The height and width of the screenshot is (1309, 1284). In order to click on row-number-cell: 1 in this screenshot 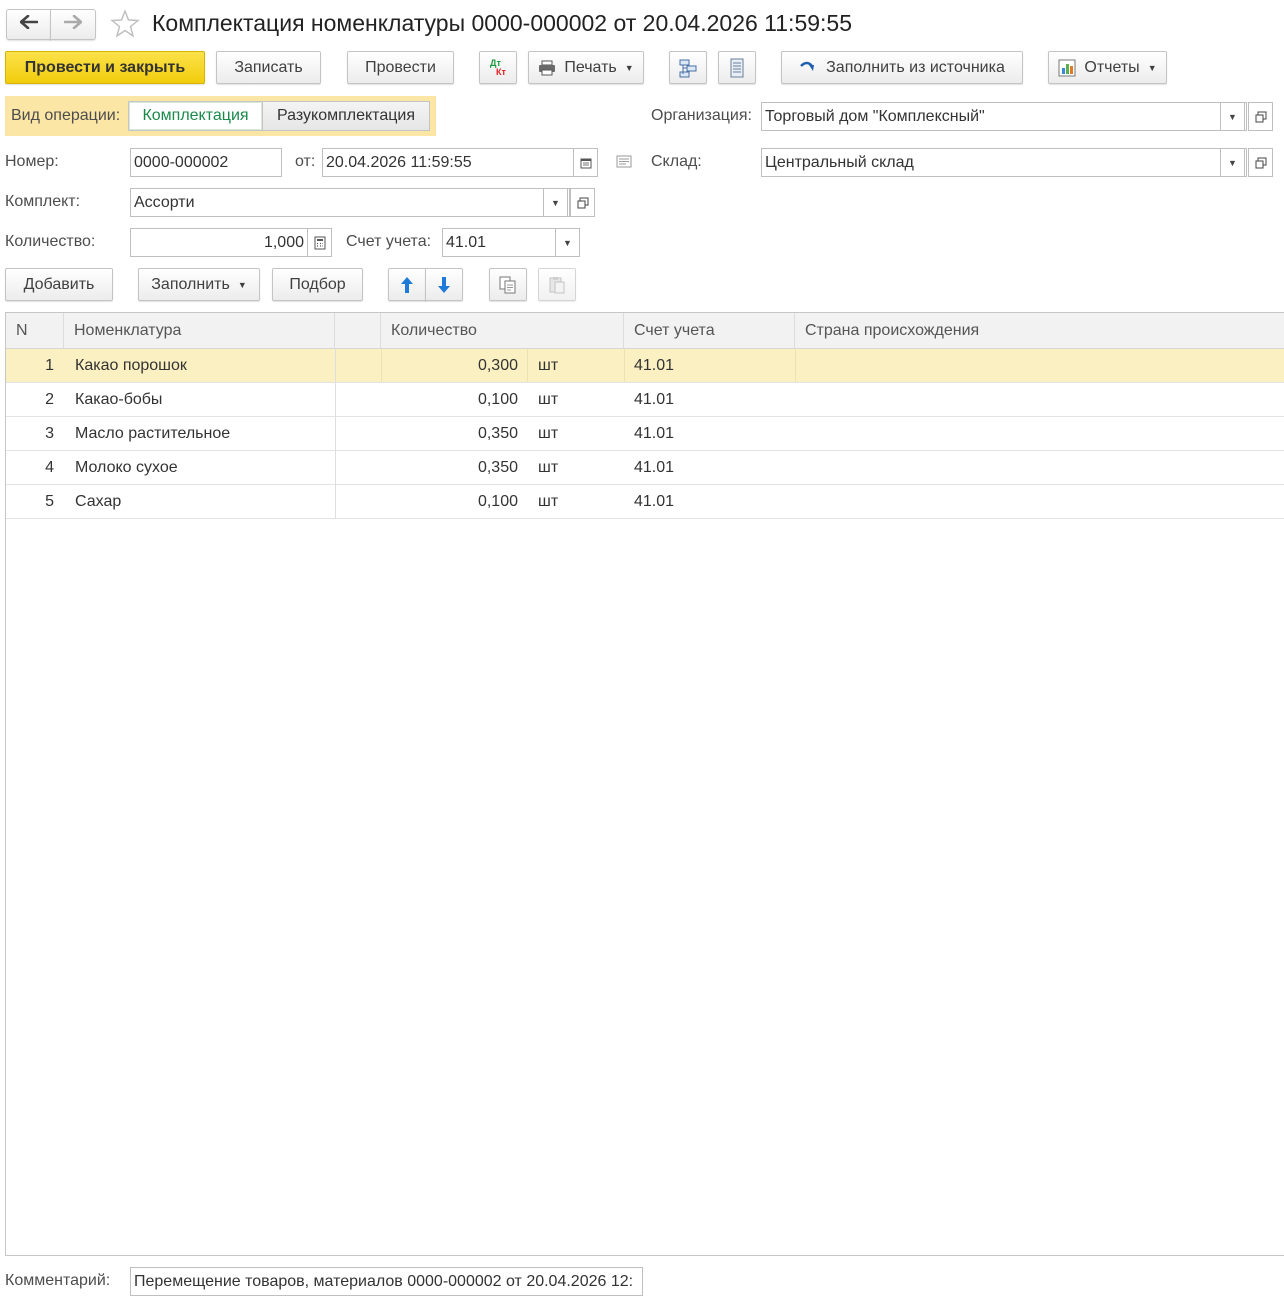, I will do `click(49, 365)`.